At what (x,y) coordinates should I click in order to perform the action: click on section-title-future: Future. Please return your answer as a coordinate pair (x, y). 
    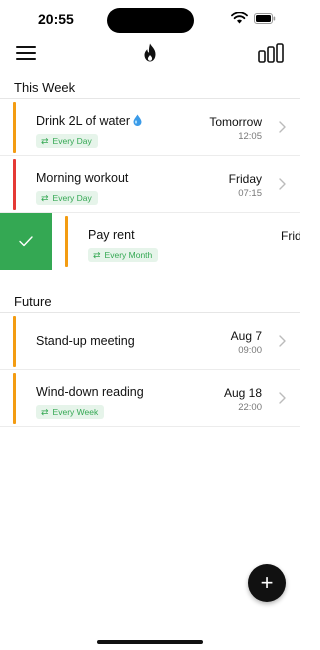
    Looking at the image, I should click on (33, 301).